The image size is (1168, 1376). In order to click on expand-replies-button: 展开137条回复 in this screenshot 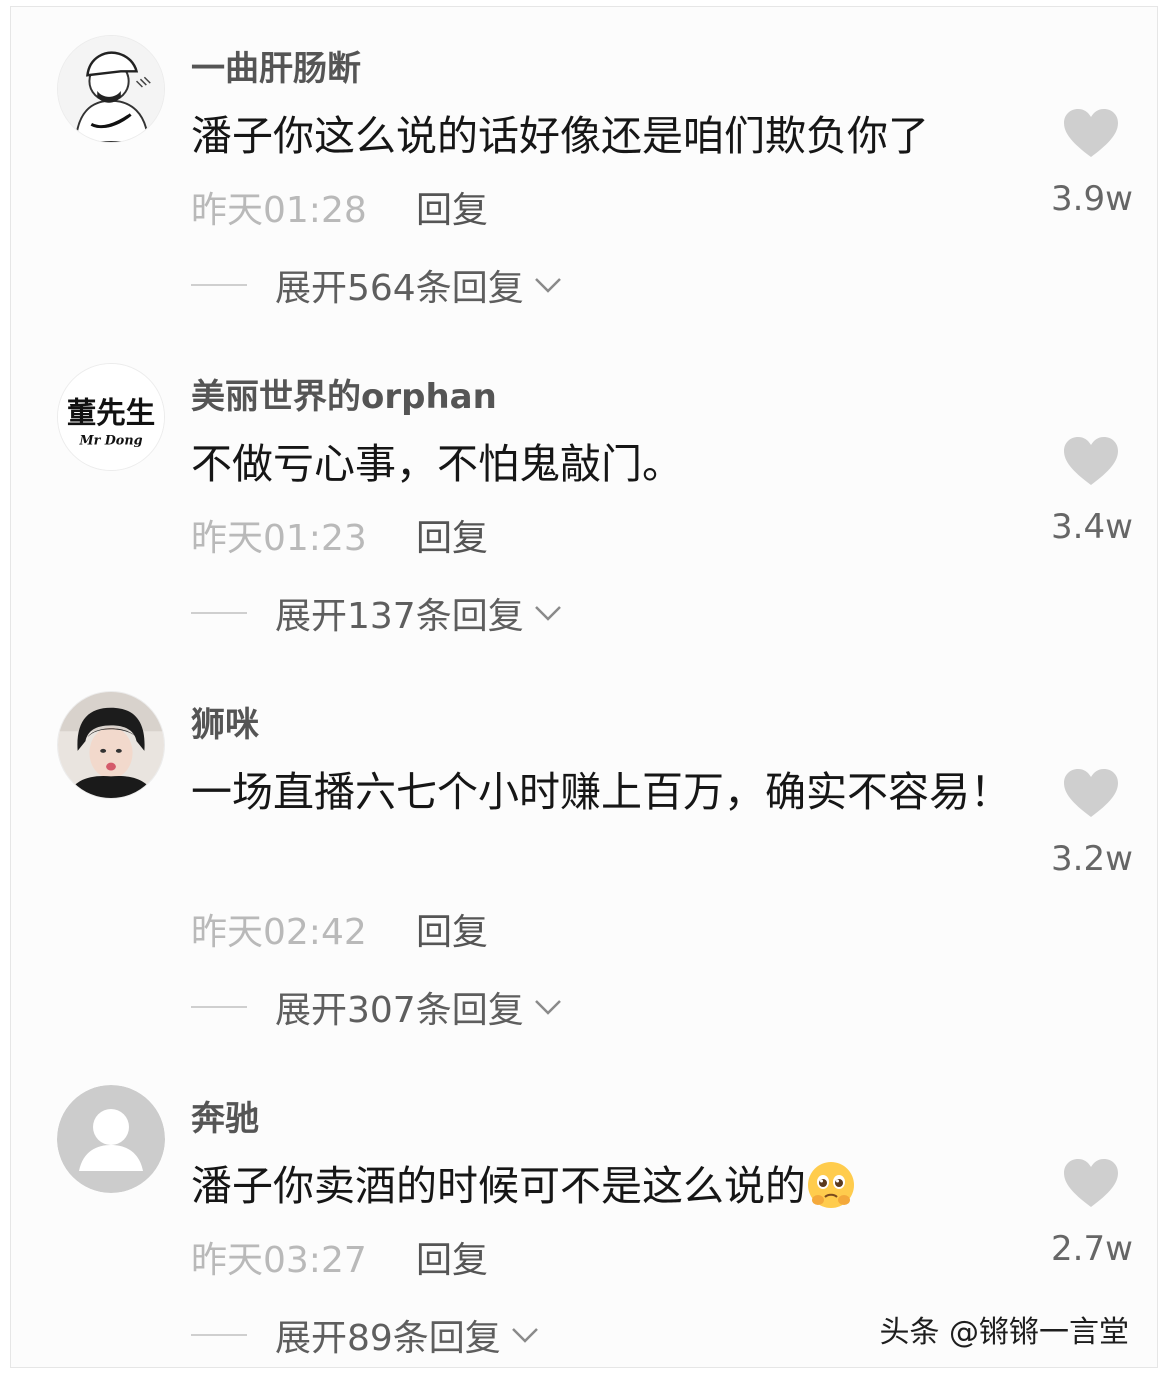, I will do `click(377, 614)`.